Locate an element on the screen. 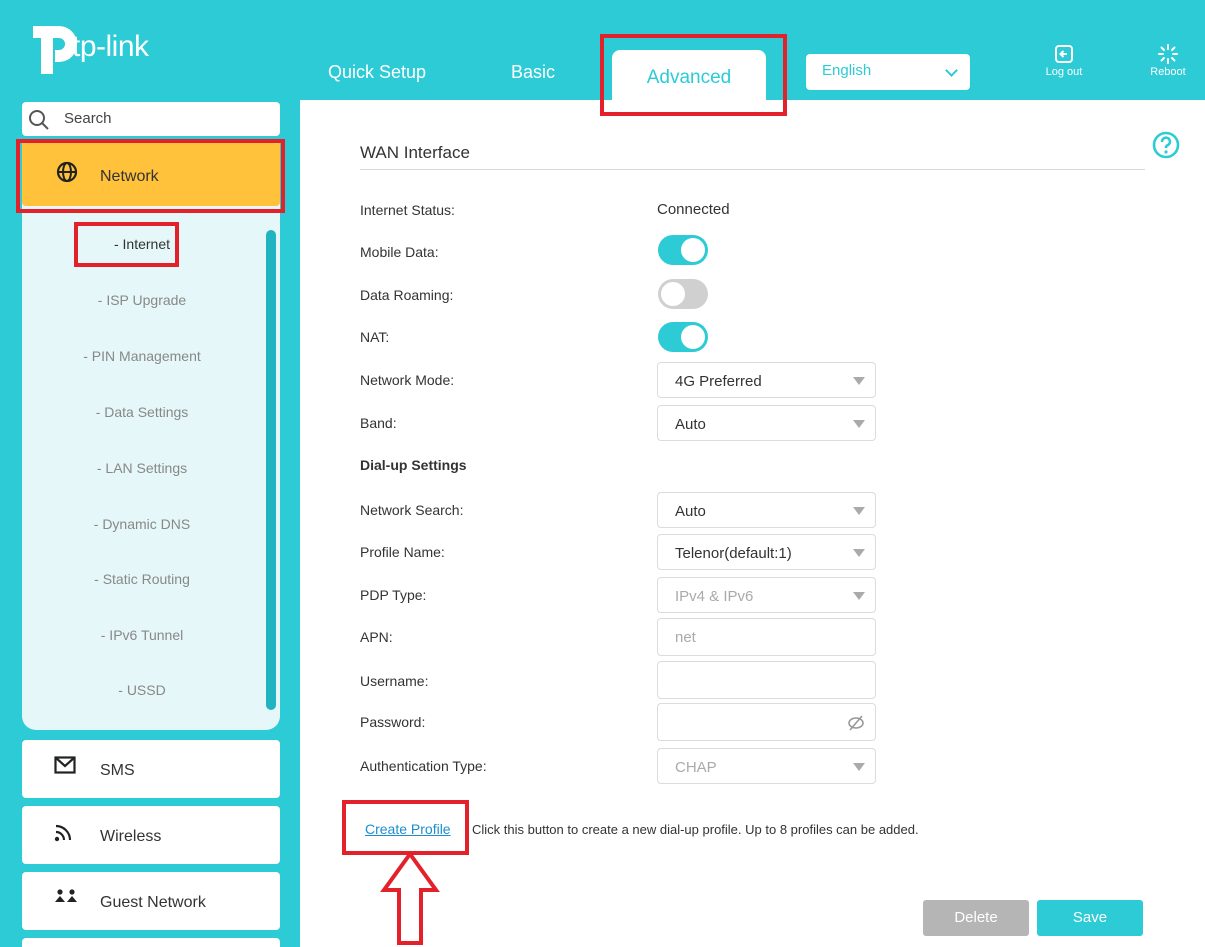 This screenshot has height=947, width=1205. sidebar-item-label: SMS is located at coordinates (117, 770).